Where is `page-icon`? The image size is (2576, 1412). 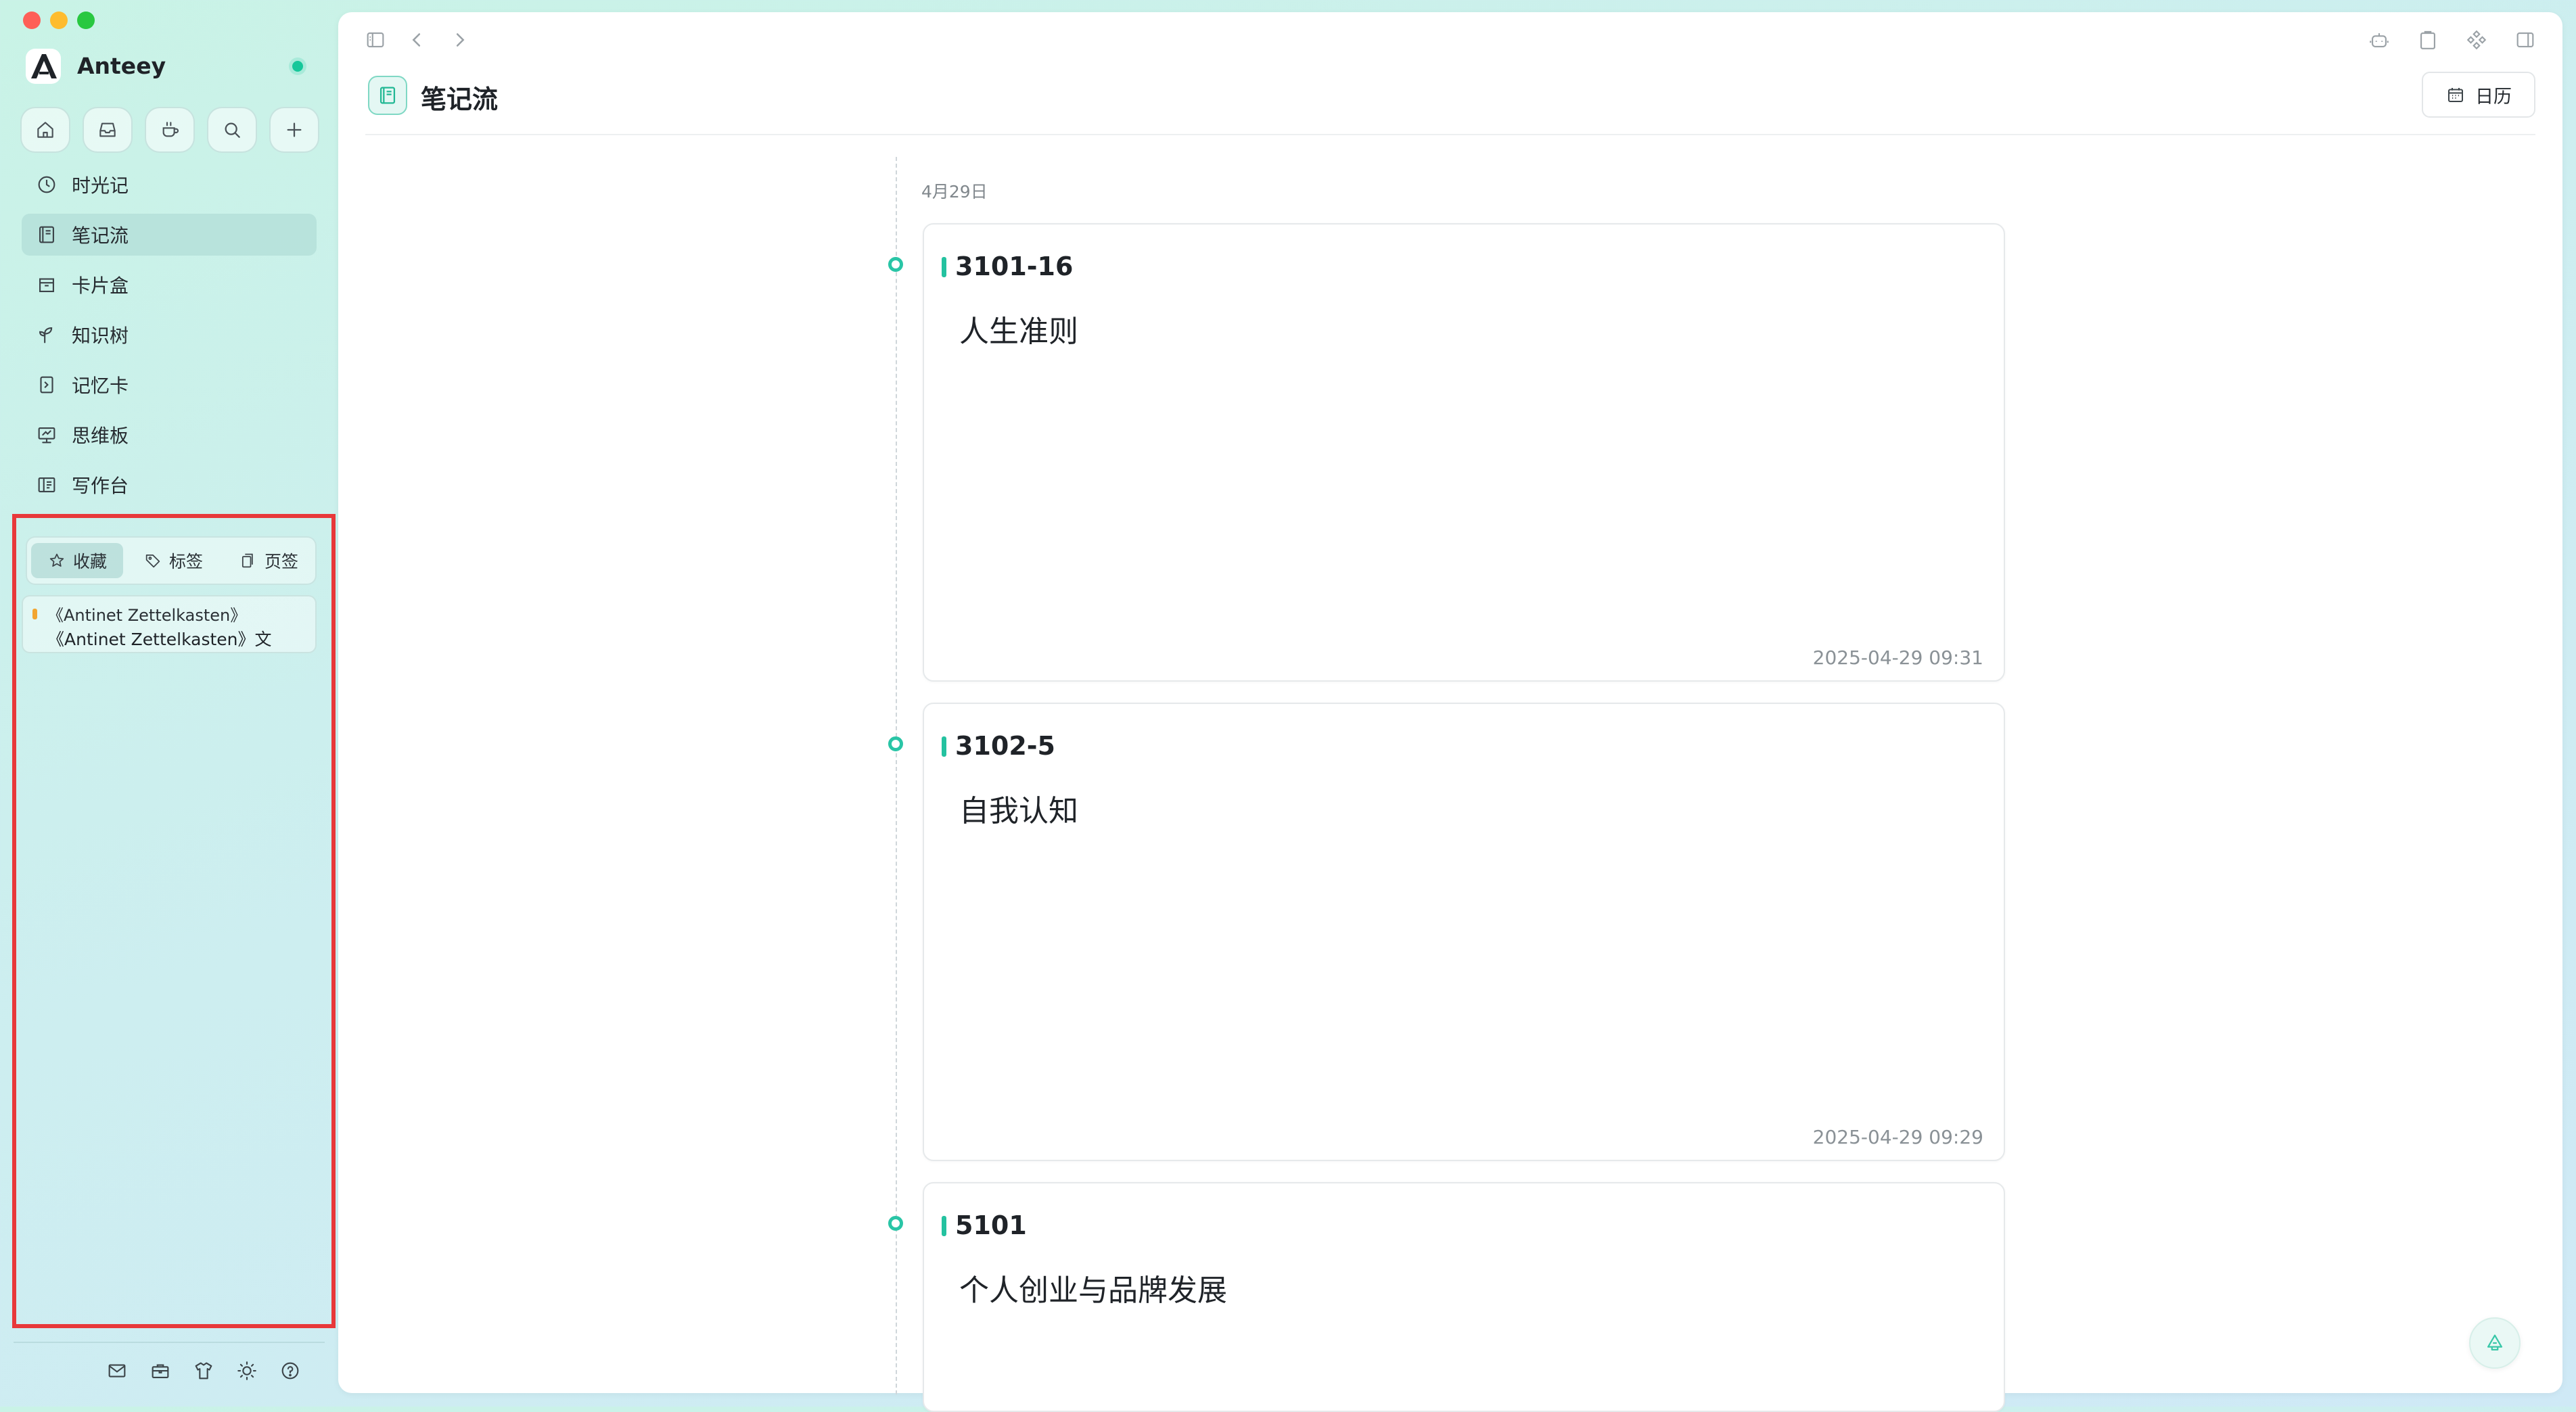 page-icon is located at coordinates (388, 95).